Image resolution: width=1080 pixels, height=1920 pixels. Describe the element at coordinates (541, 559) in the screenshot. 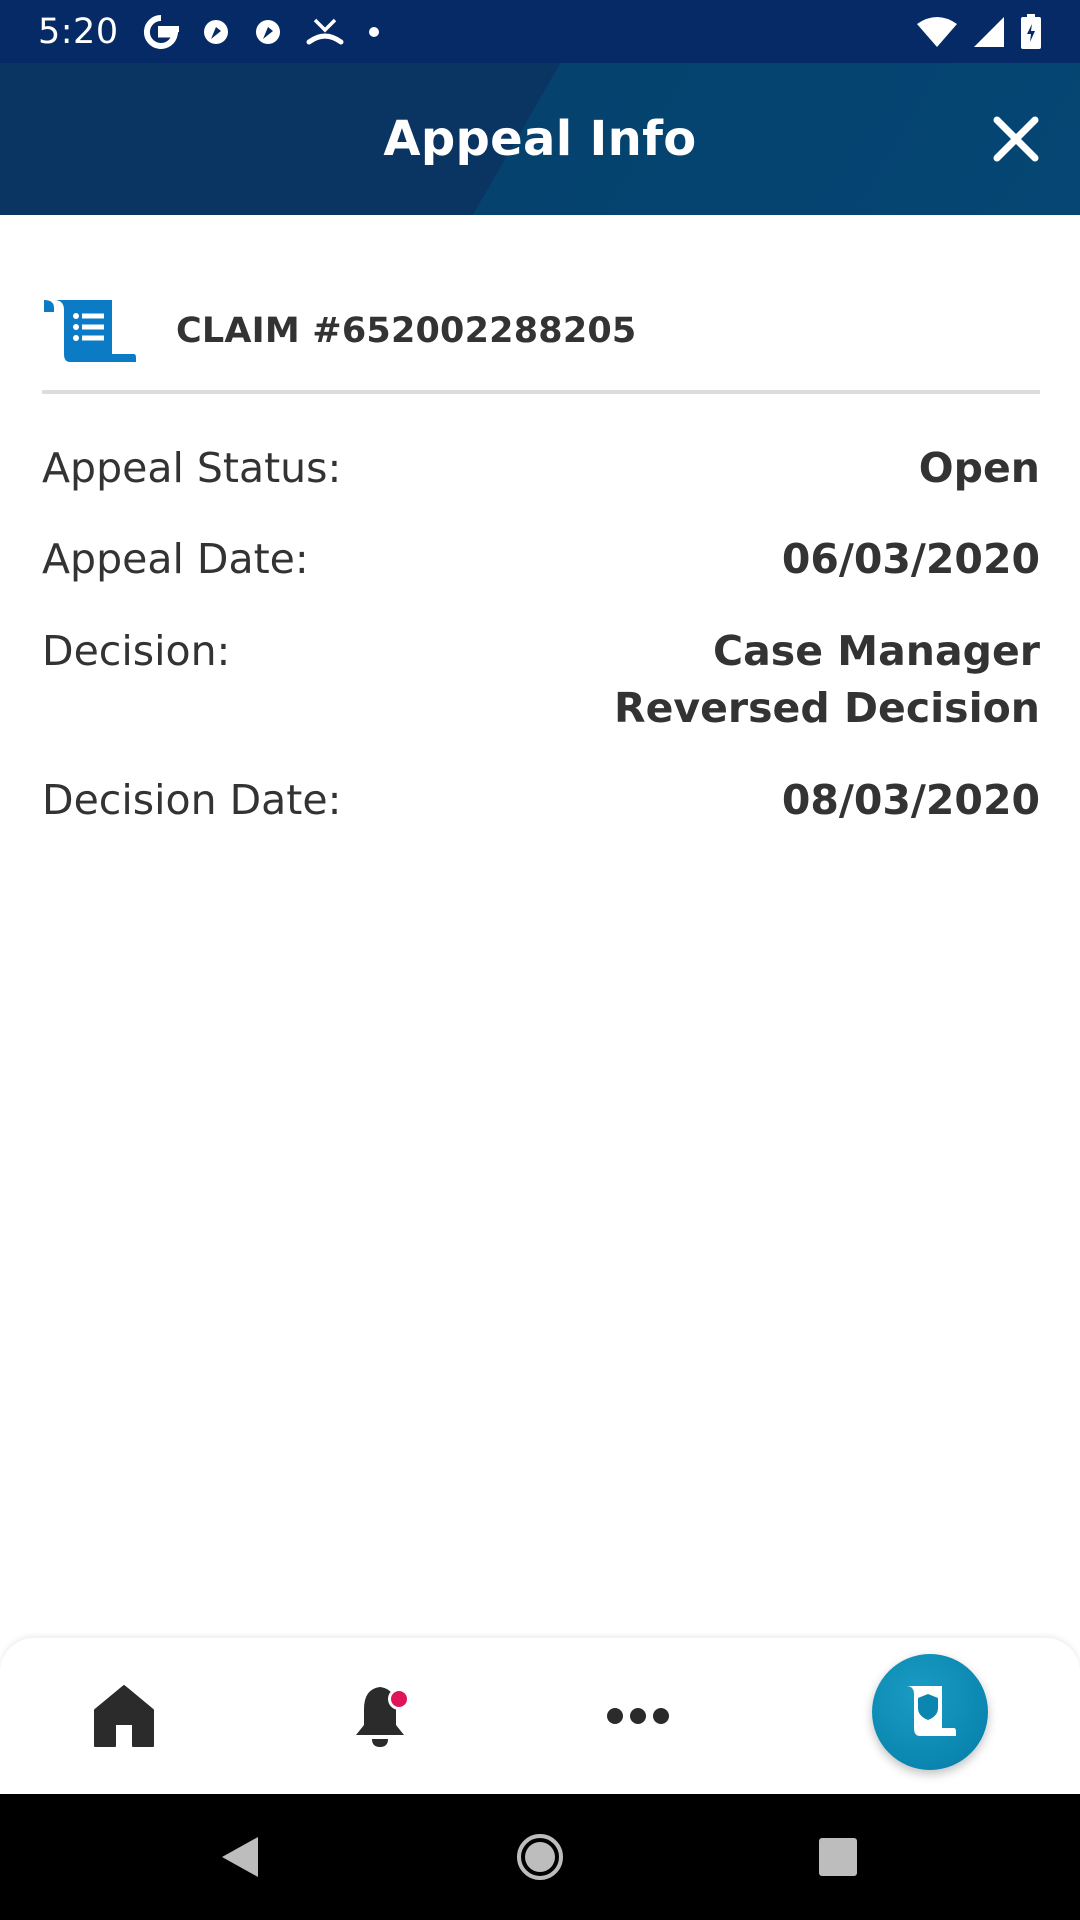

I see `appeal-date-row: Appeal Date: 06/03/2020` at that location.